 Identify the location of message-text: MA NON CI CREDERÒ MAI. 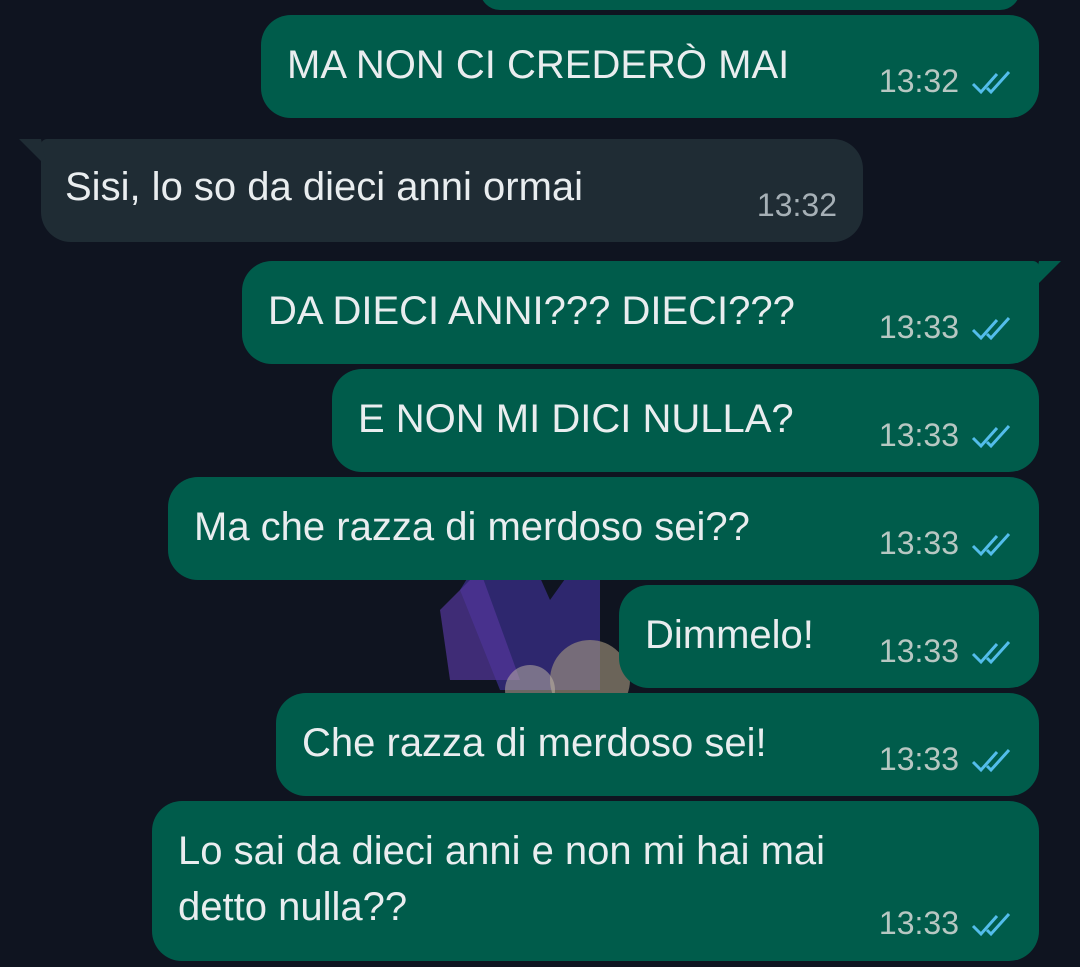
(538, 65).